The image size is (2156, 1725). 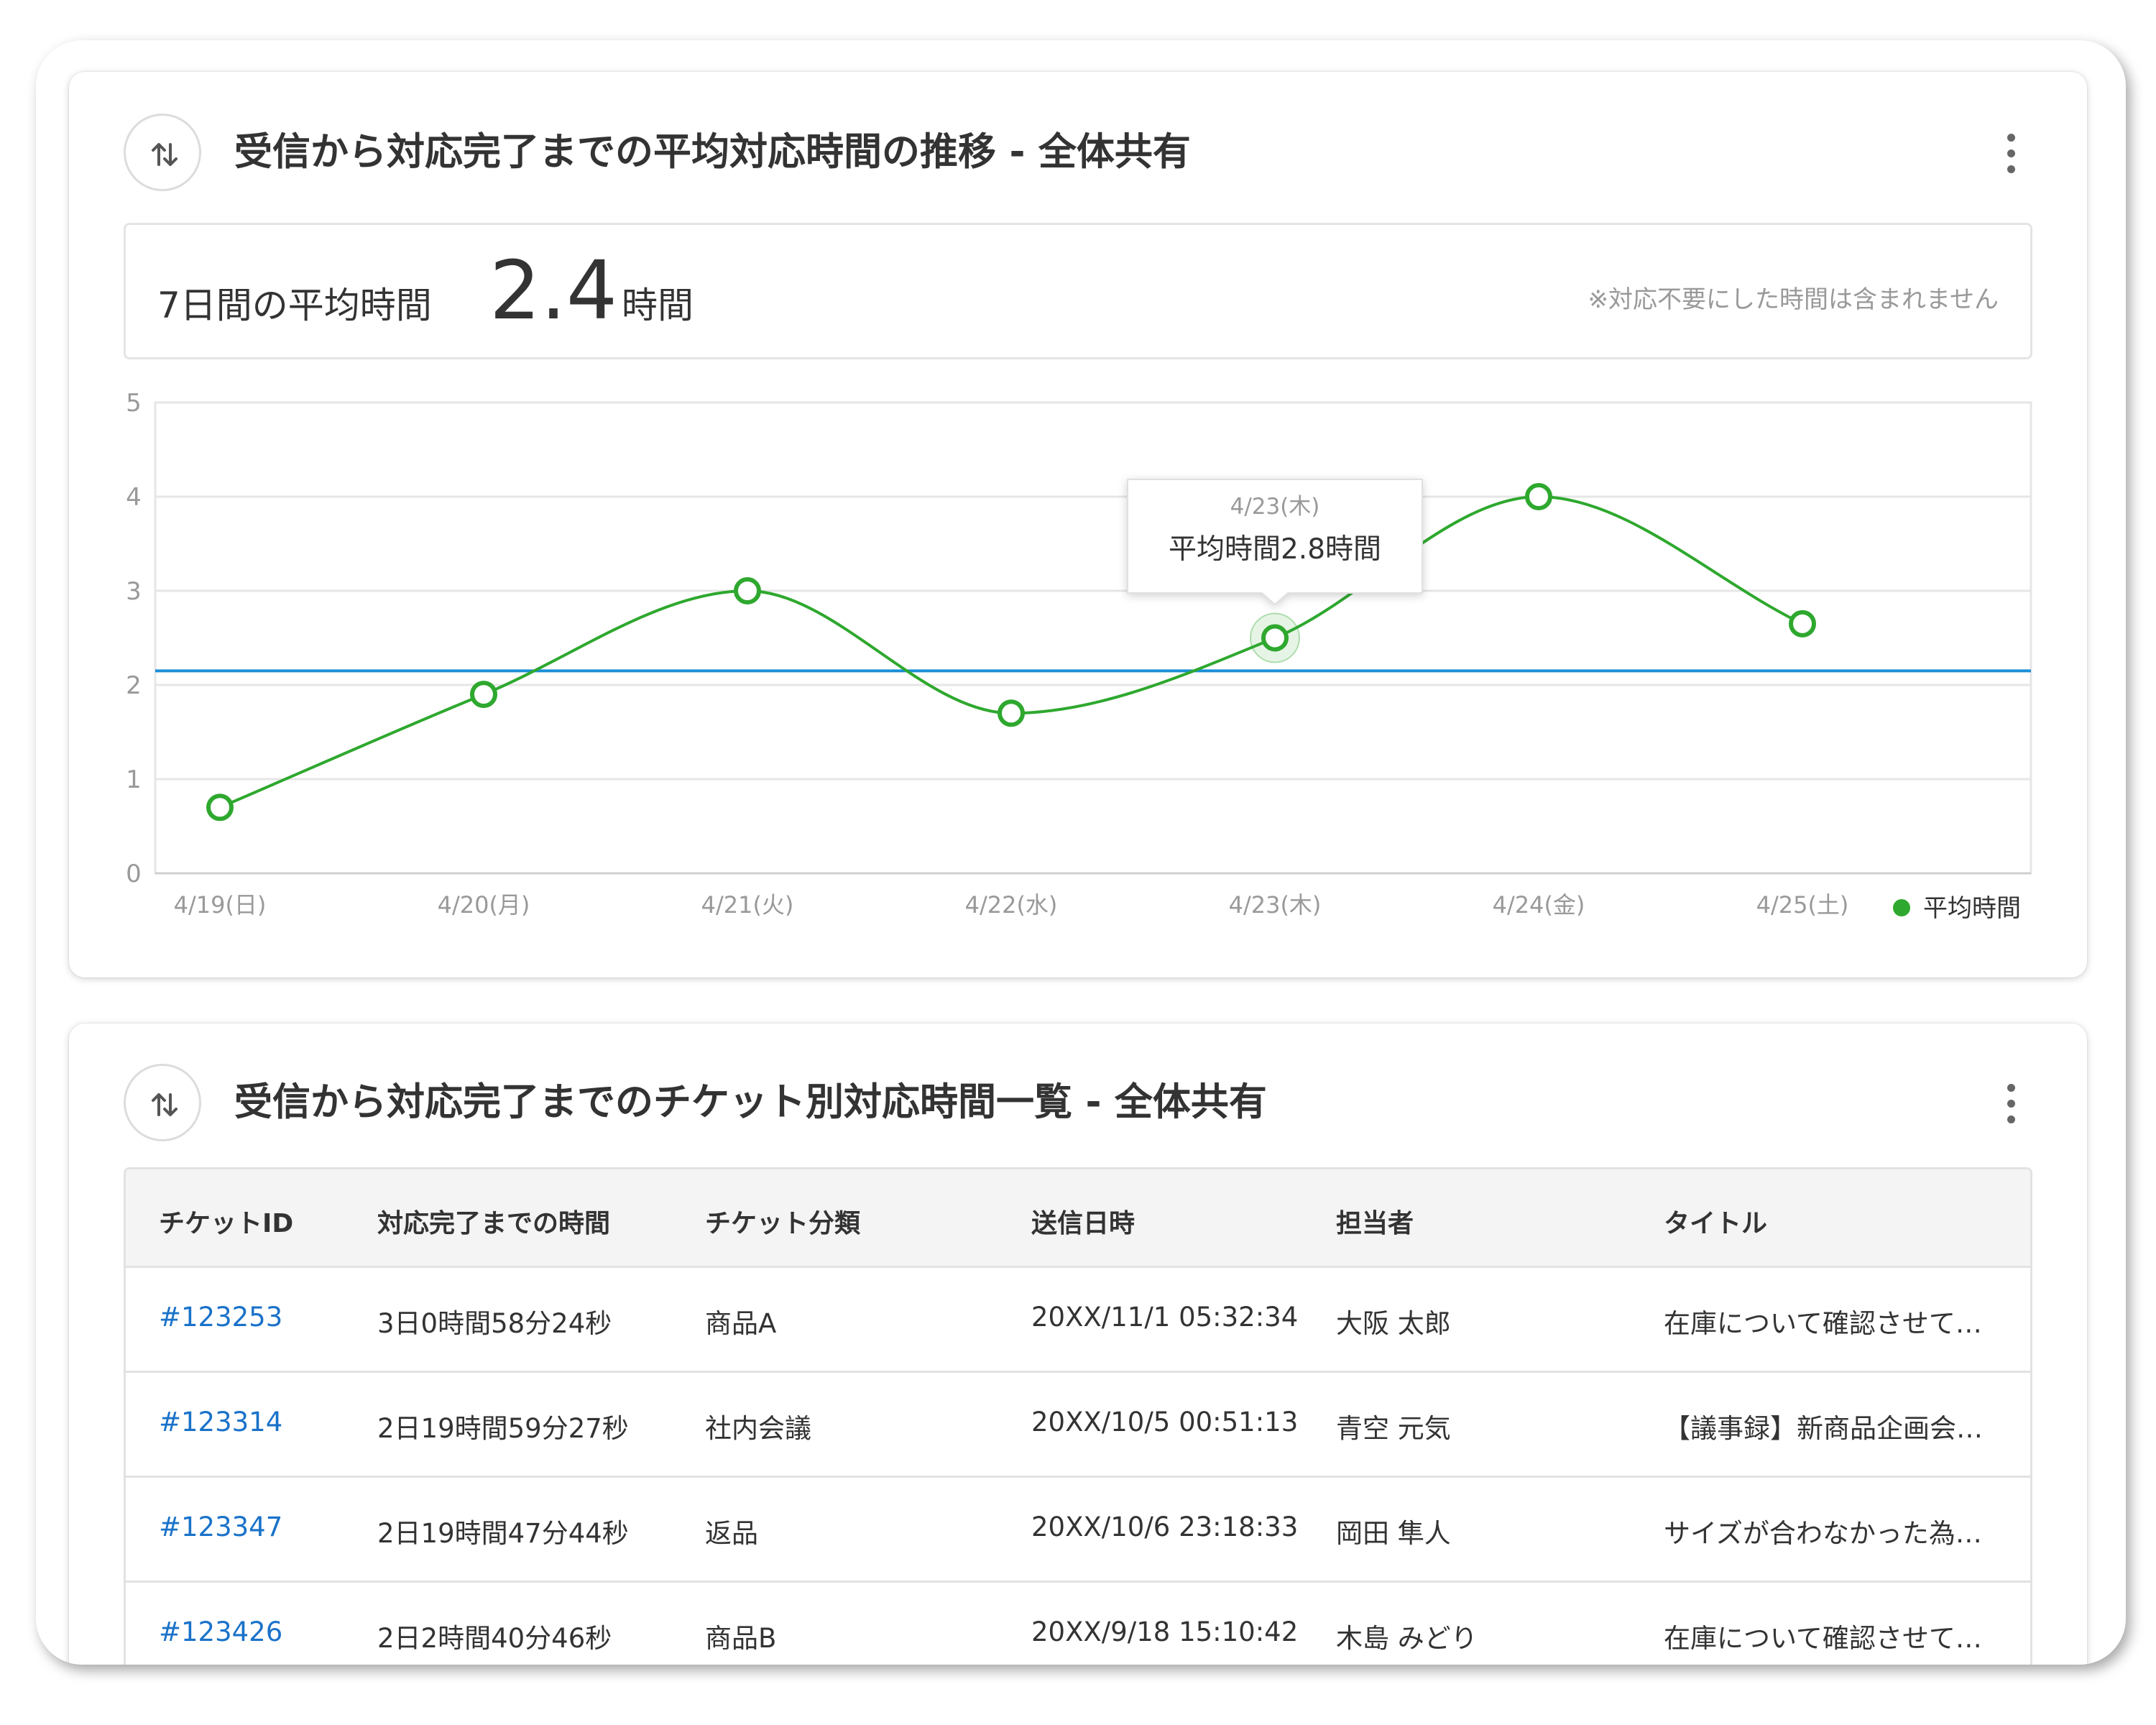 What do you see at coordinates (1275, 549) in the screenshot?
I see `tooltip-value: 平均時間2.8時間` at bounding box center [1275, 549].